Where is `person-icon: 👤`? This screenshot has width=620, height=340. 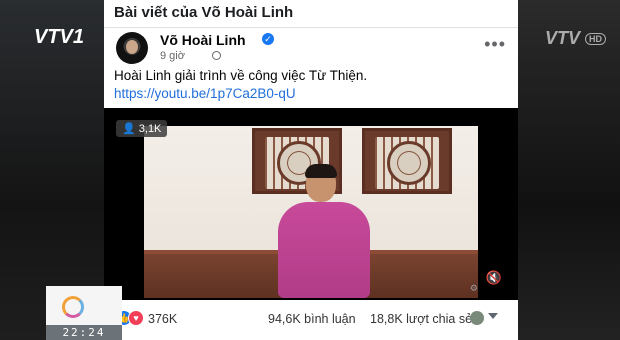
person-icon: 👤 is located at coordinates (129, 129).